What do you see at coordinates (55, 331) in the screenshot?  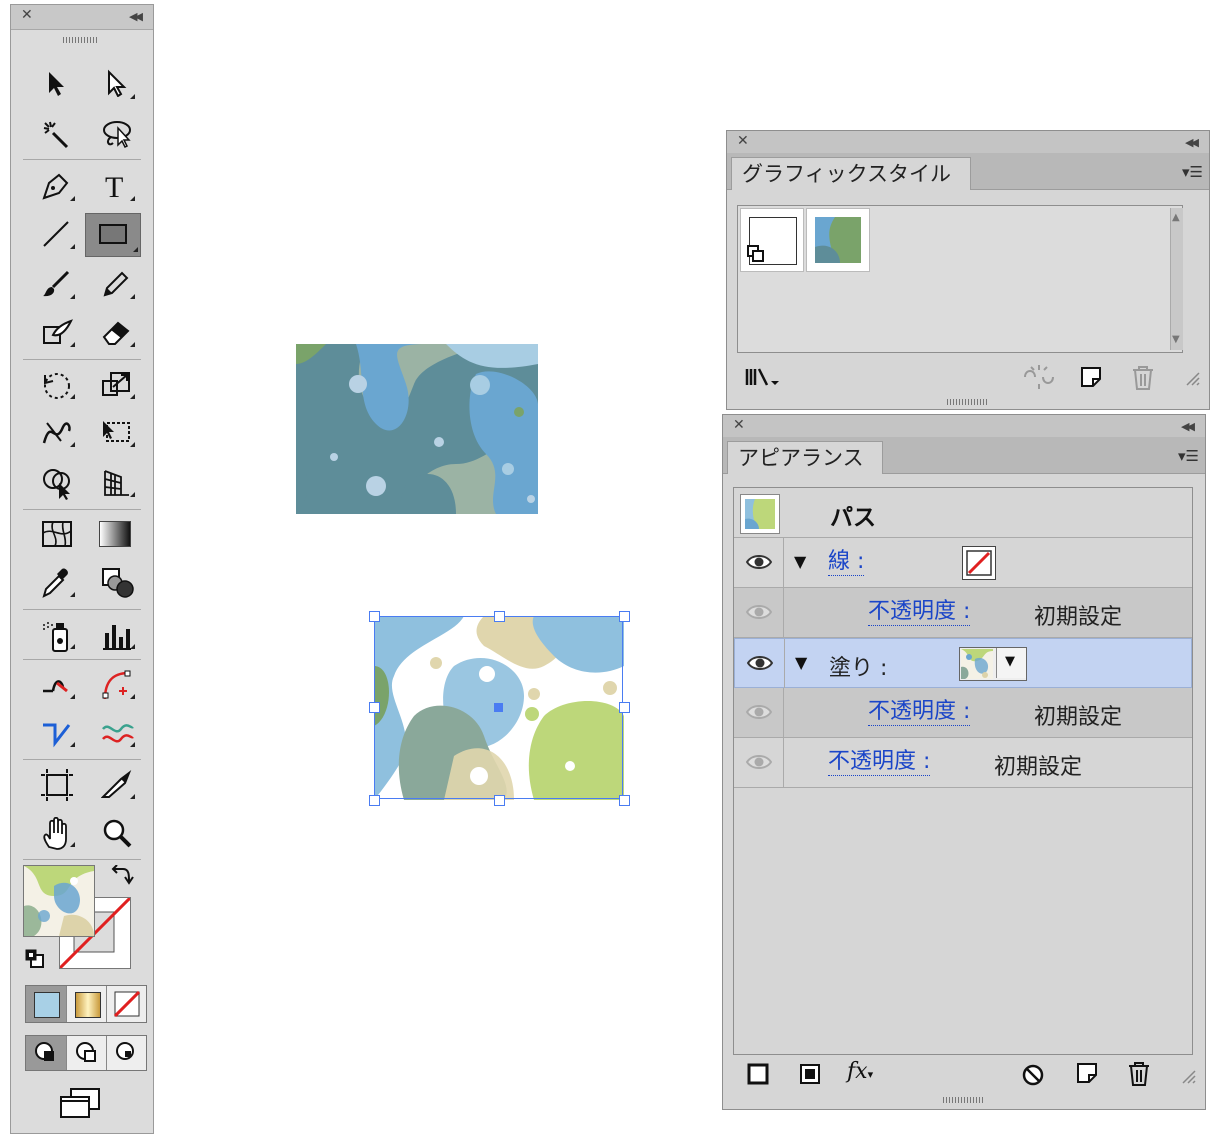 I see `shaper-tool-icon` at bounding box center [55, 331].